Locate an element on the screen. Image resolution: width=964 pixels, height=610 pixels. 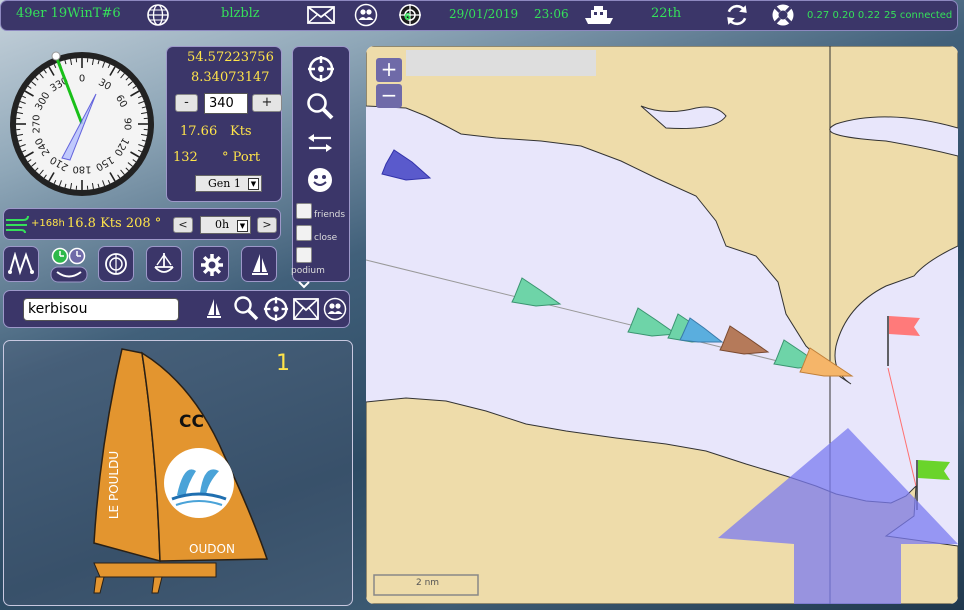
latitude: 54.57223756 is located at coordinates (230, 57).